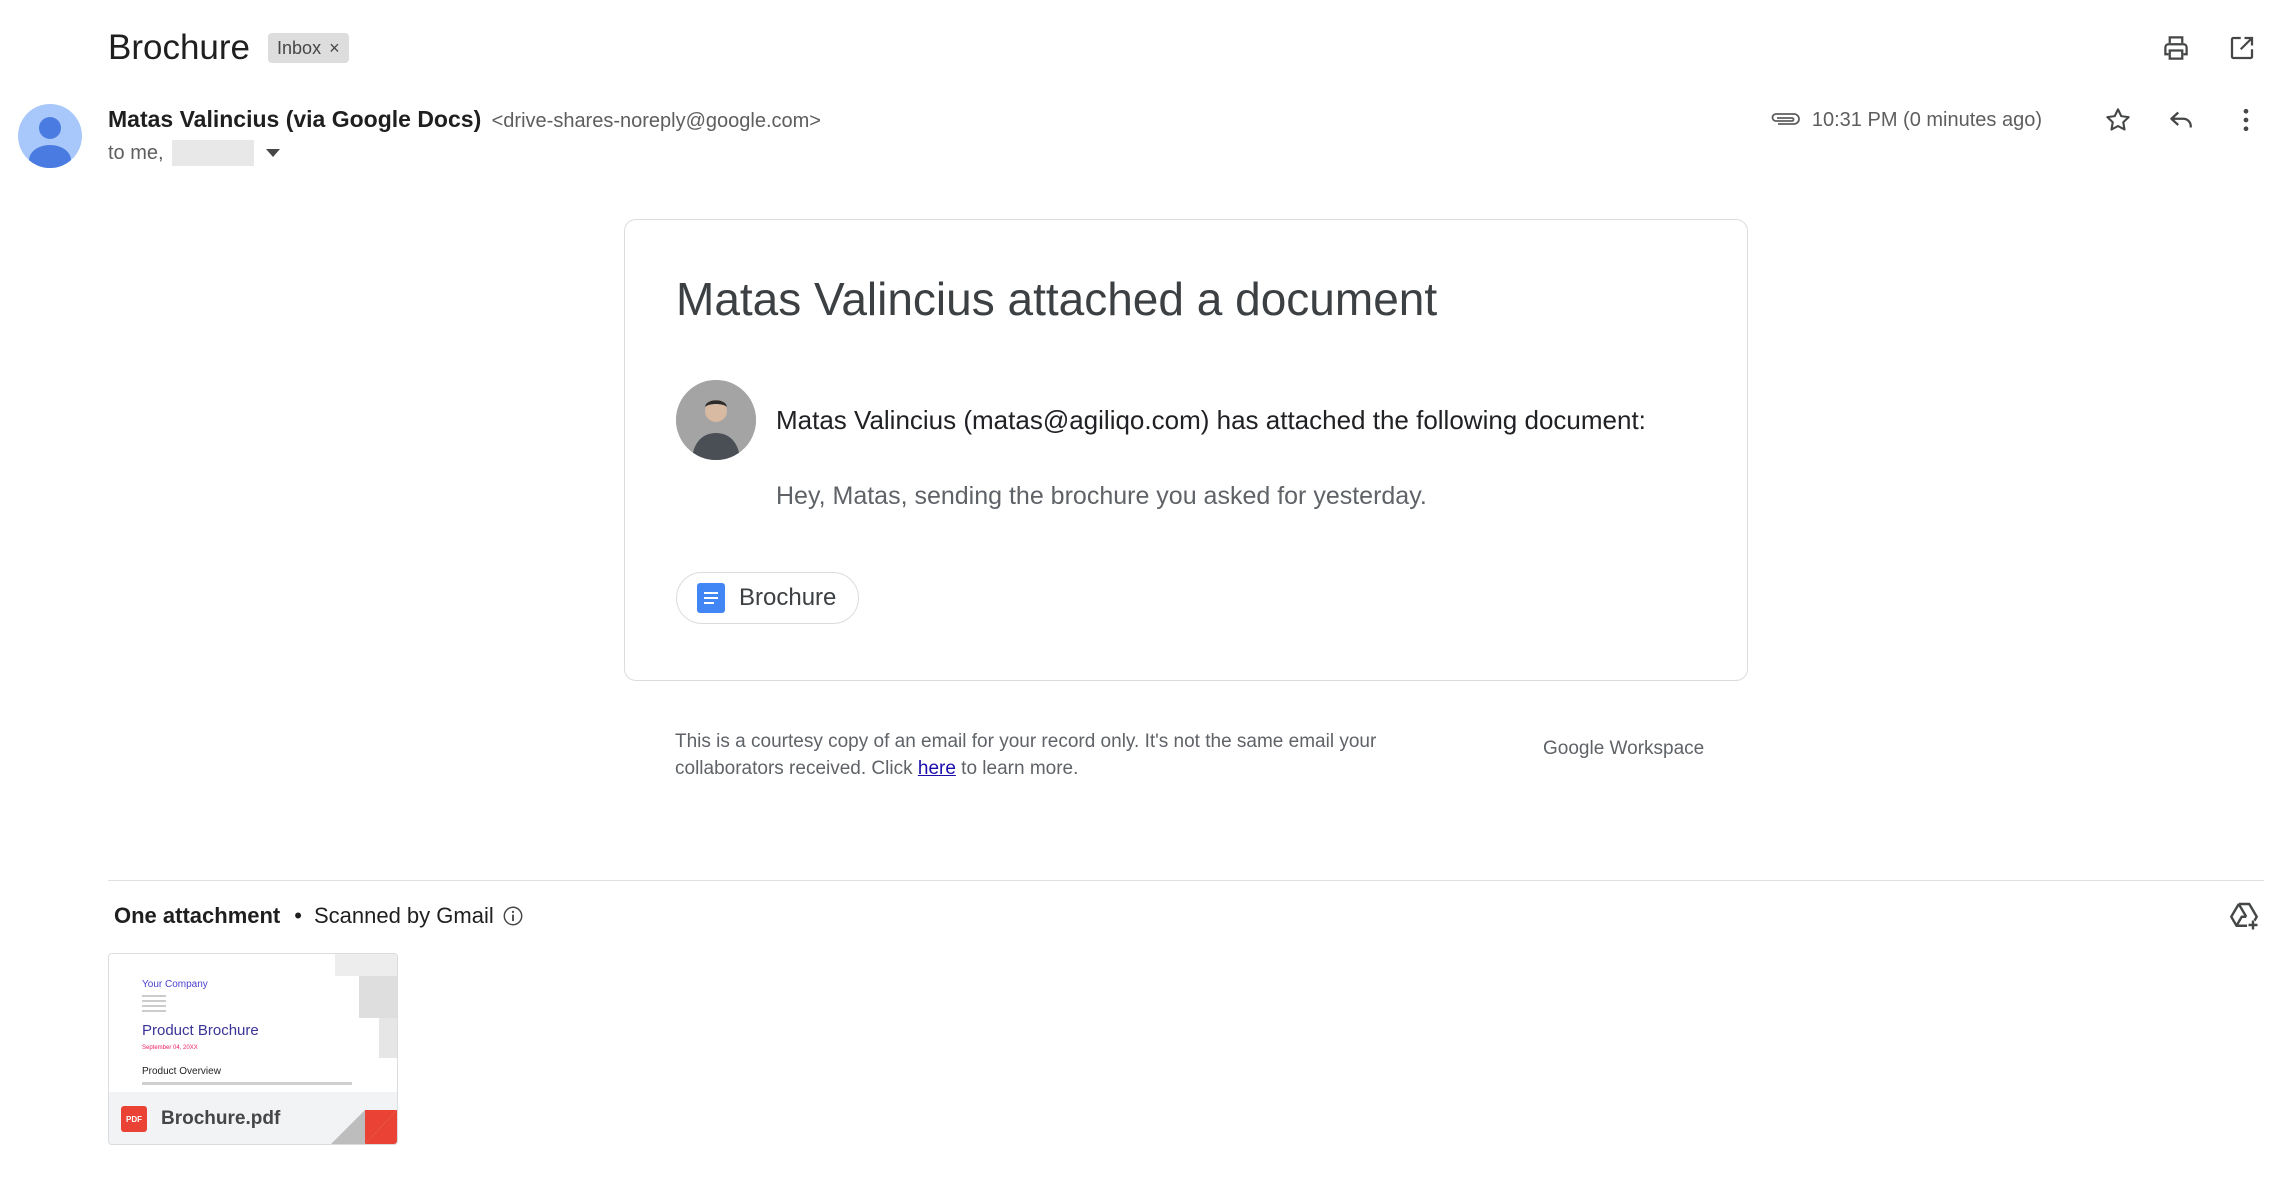 The width and height of the screenshot is (2284, 1182). I want to click on email-subject: Brochure, so click(179, 47).